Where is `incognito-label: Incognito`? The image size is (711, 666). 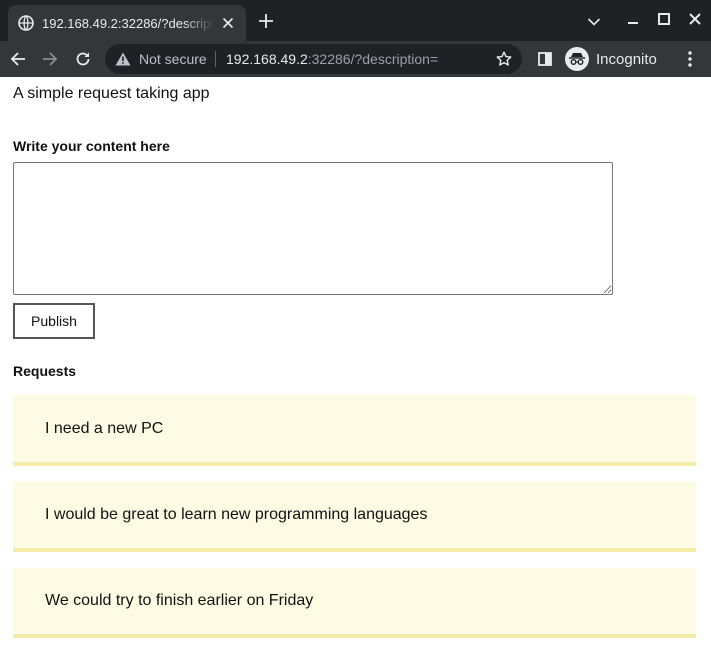
incognito-label: Incognito is located at coordinates (626, 59).